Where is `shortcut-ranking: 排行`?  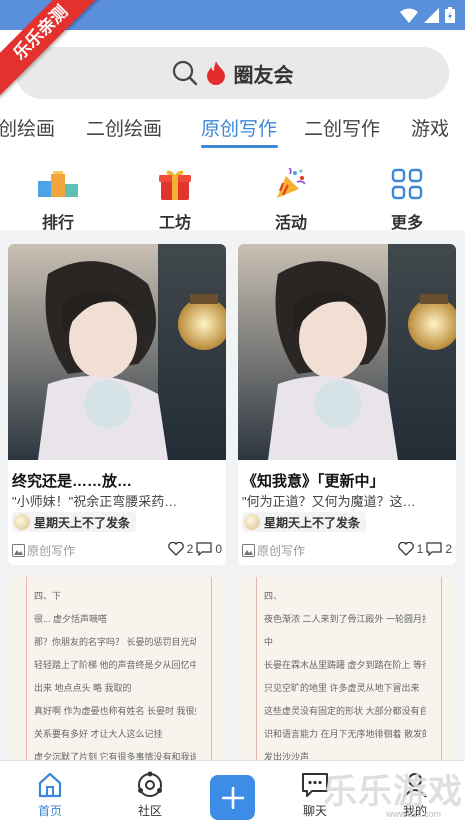 shortcut-ranking: 排行 is located at coordinates (58, 199).